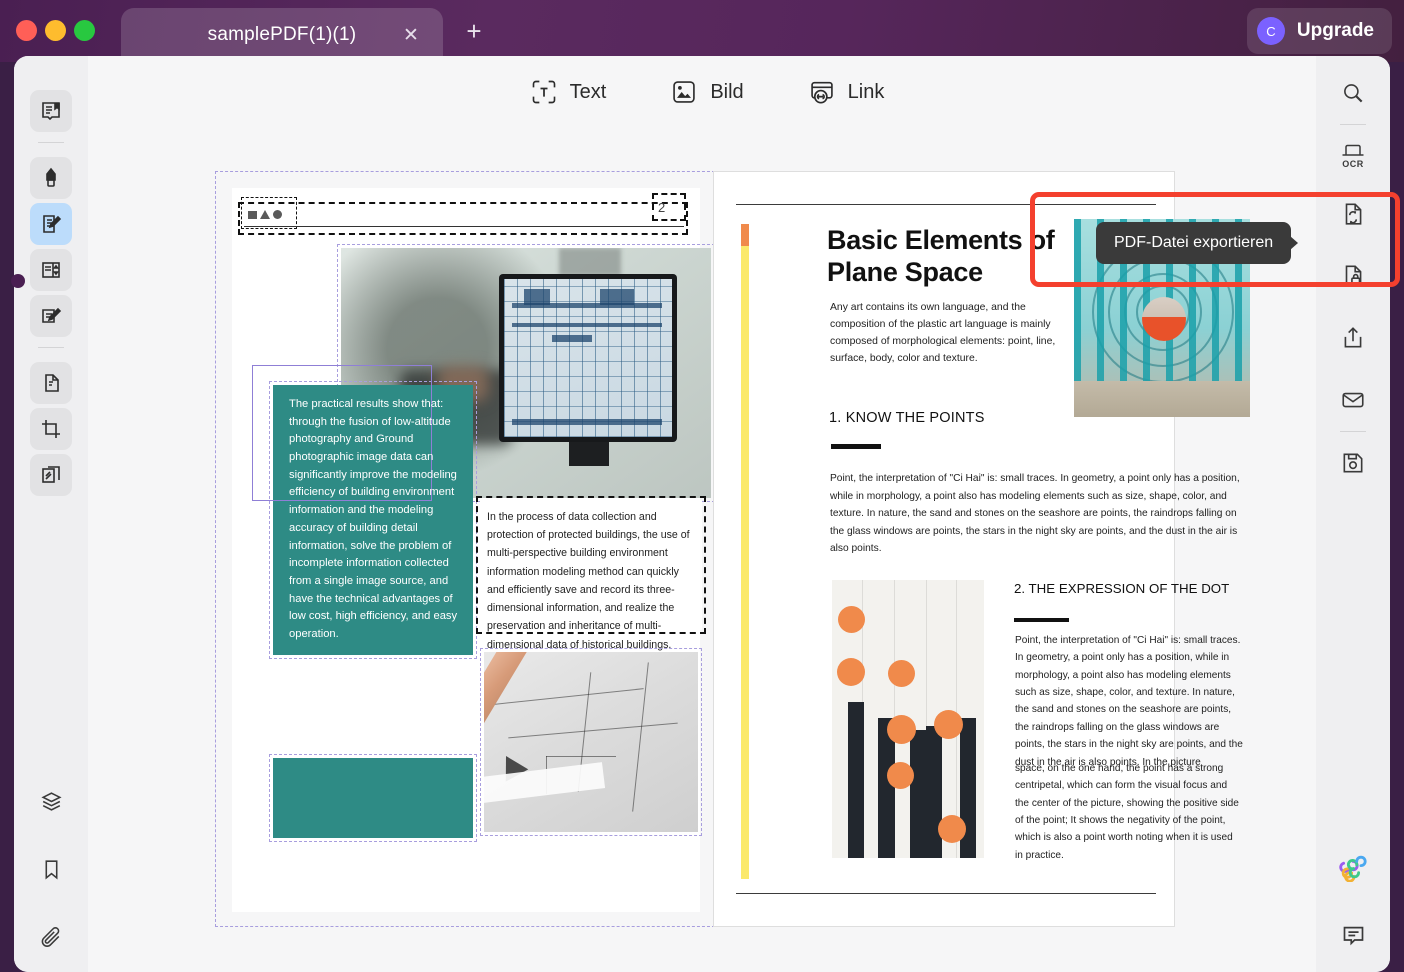 Image resolution: width=1404 pixels, height=972 pixels. What do you see at coordinates (568, 92) in the screenshot?
I see `tool-text-button: Text` at bounding box center [568, 92].